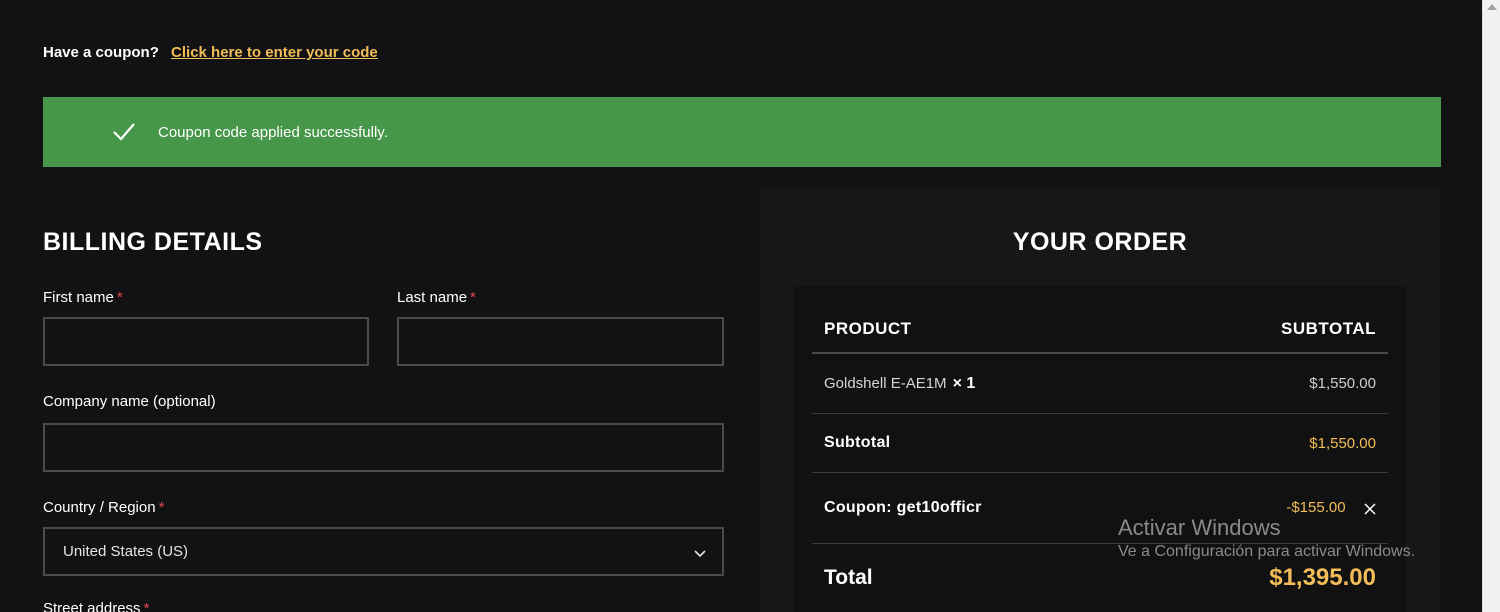  What do you see at coordinates (903, 507) in the screenshot?
I see `coupon-label: Coupon: get10officr` at bounding box center [903, 507].